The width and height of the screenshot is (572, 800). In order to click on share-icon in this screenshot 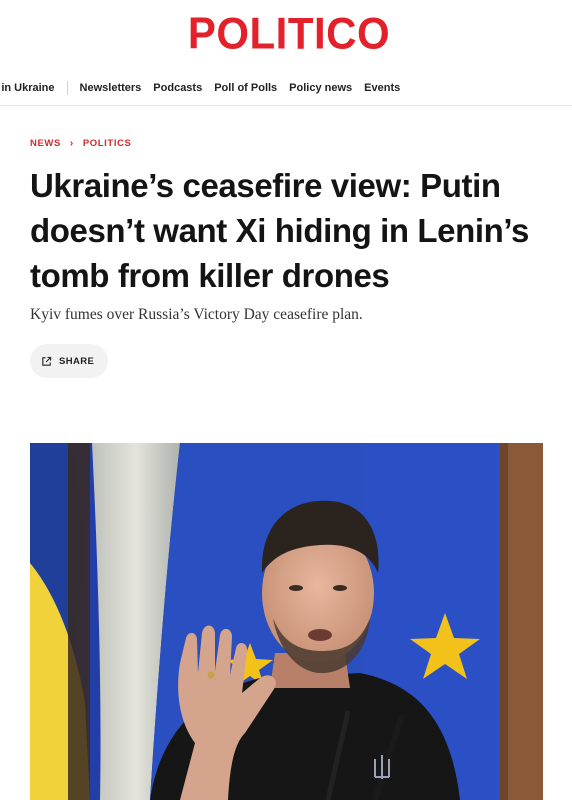, I will do `click(47, 361)`.